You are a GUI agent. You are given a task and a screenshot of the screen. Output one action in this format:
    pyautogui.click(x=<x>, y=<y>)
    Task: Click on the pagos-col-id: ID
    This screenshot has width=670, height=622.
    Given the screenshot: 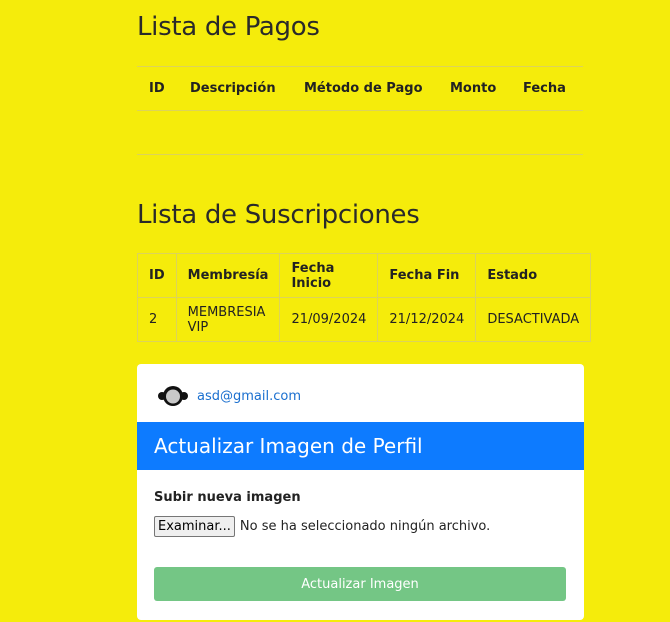 What is the action you would take?
    pyautogui.click(x=157, y=88)
    